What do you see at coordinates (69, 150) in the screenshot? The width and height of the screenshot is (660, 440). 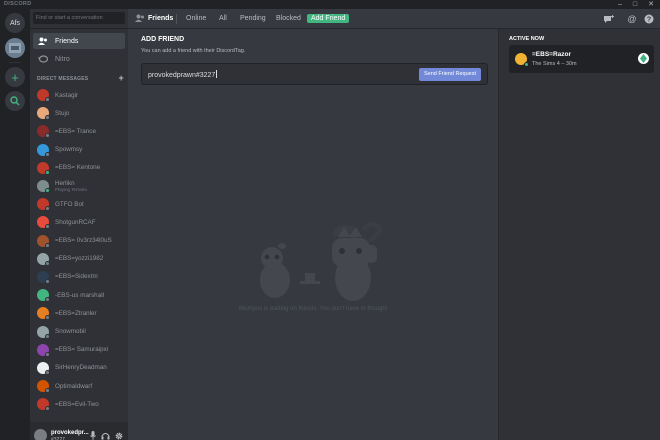 I see `dm-name-text: Spowmsy` at bounding box center [69, 150].